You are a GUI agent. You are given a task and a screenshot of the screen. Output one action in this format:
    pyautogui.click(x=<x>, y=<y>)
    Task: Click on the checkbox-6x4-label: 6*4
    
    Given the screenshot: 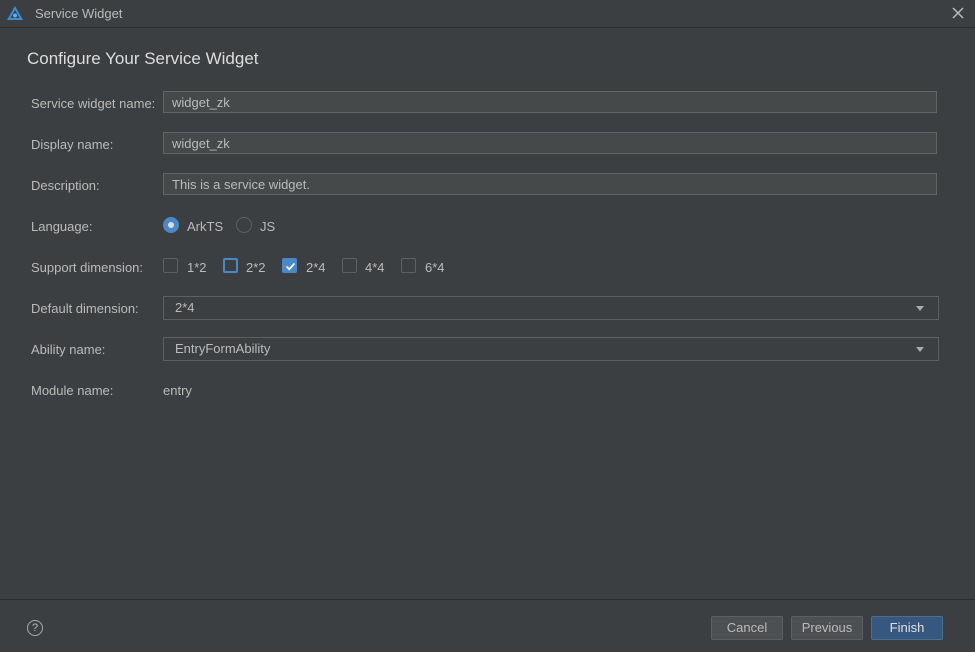 What is the action you would take?
    pyautogui.click(x=435, y=267)
    